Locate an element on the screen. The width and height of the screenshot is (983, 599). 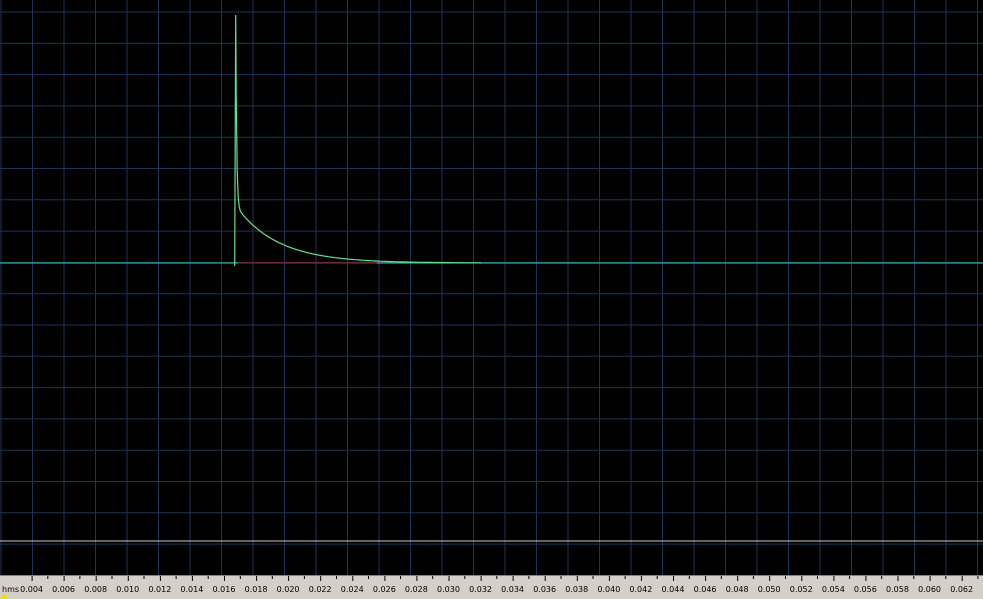
ruler-tick-label: 0.040 is located at coordinates (608, 589).